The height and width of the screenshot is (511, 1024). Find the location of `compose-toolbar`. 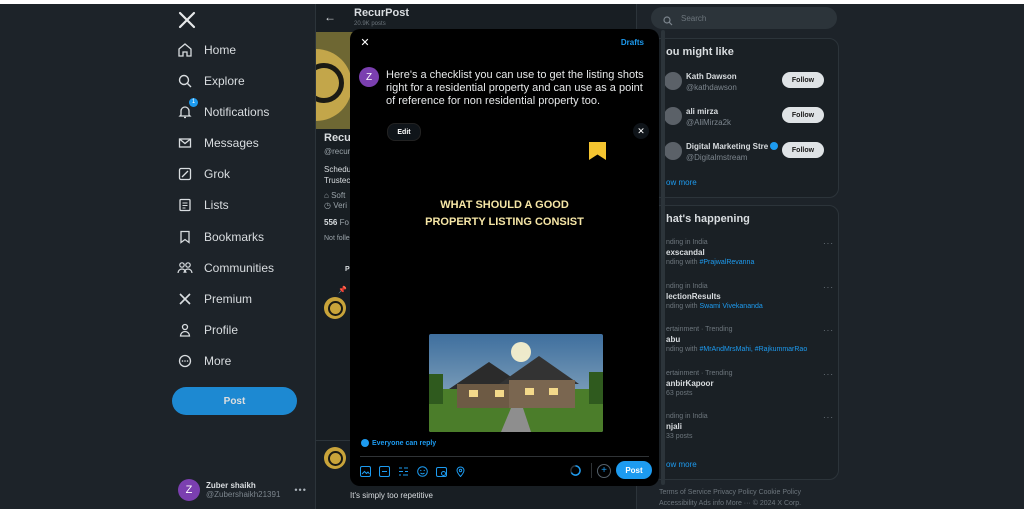

compose-toolbar is located at coordinates (417, 471).